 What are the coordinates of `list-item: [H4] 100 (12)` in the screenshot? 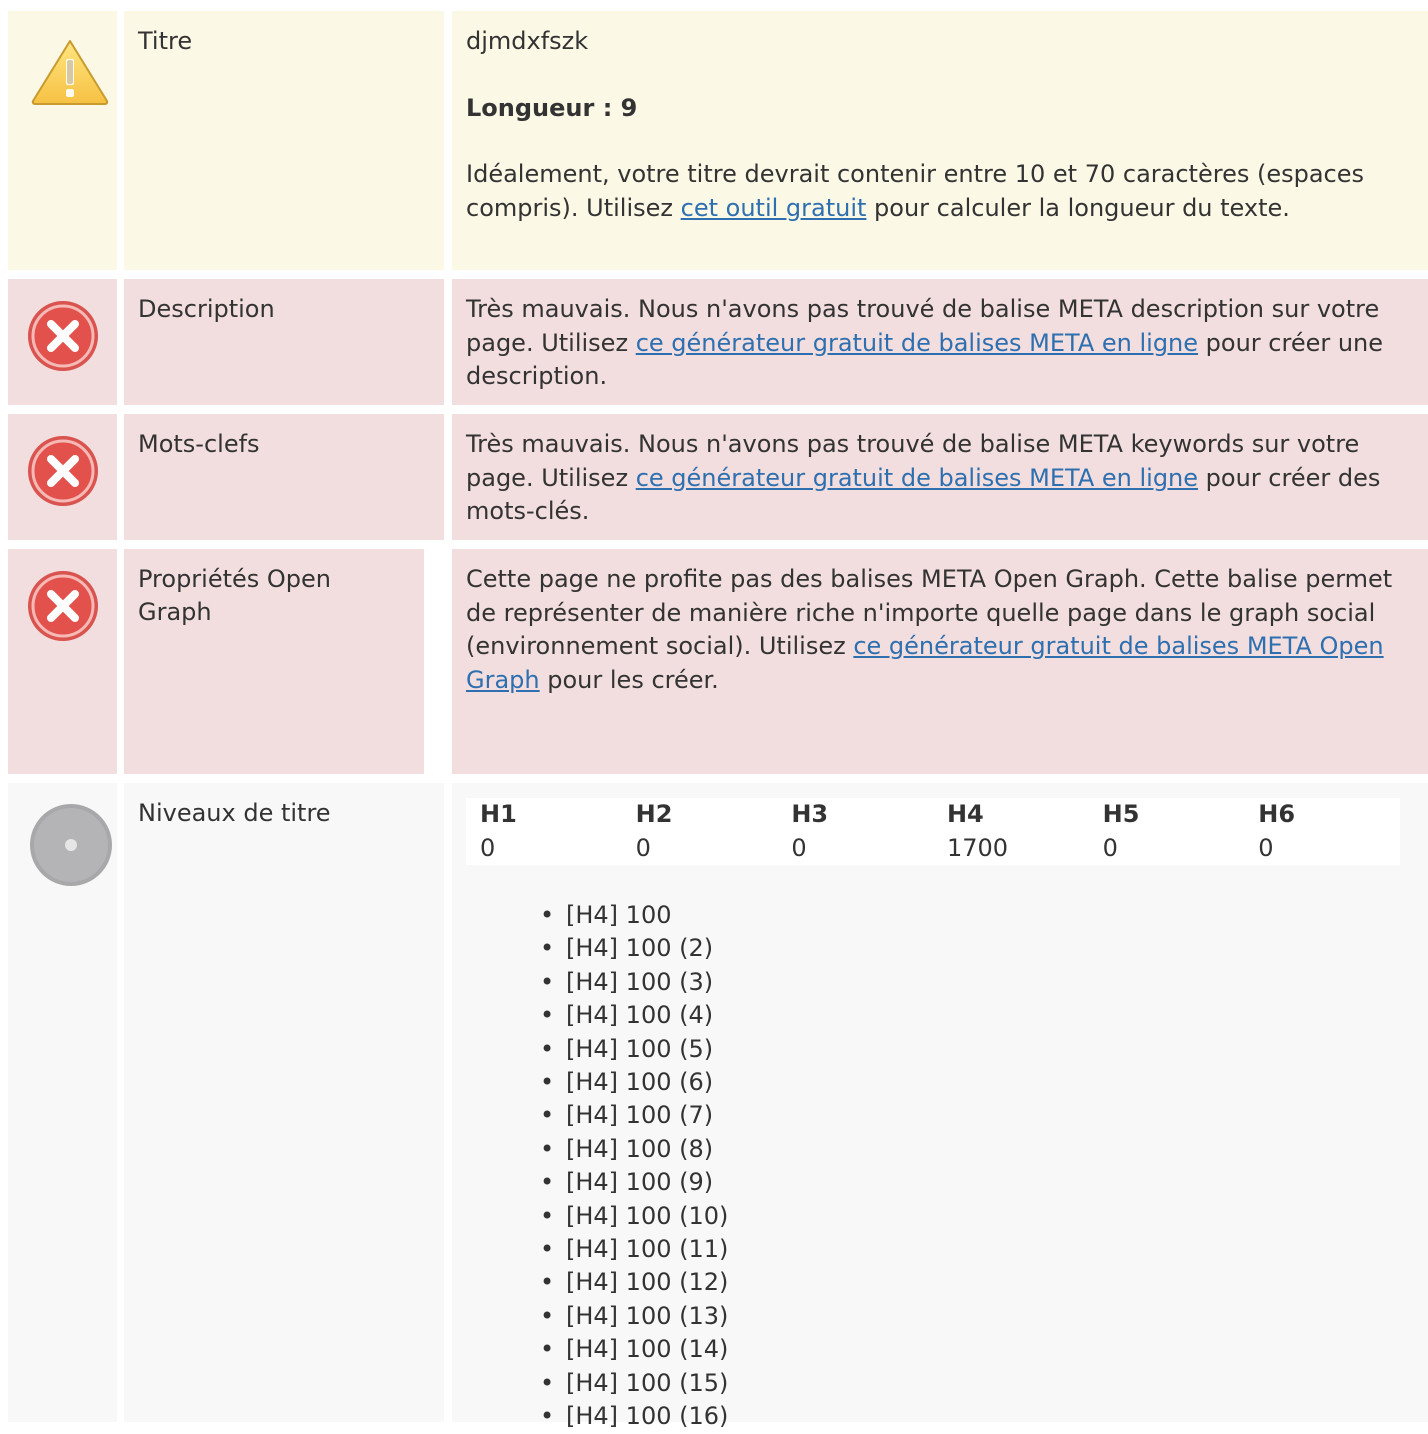 It's located at (634, 1283).